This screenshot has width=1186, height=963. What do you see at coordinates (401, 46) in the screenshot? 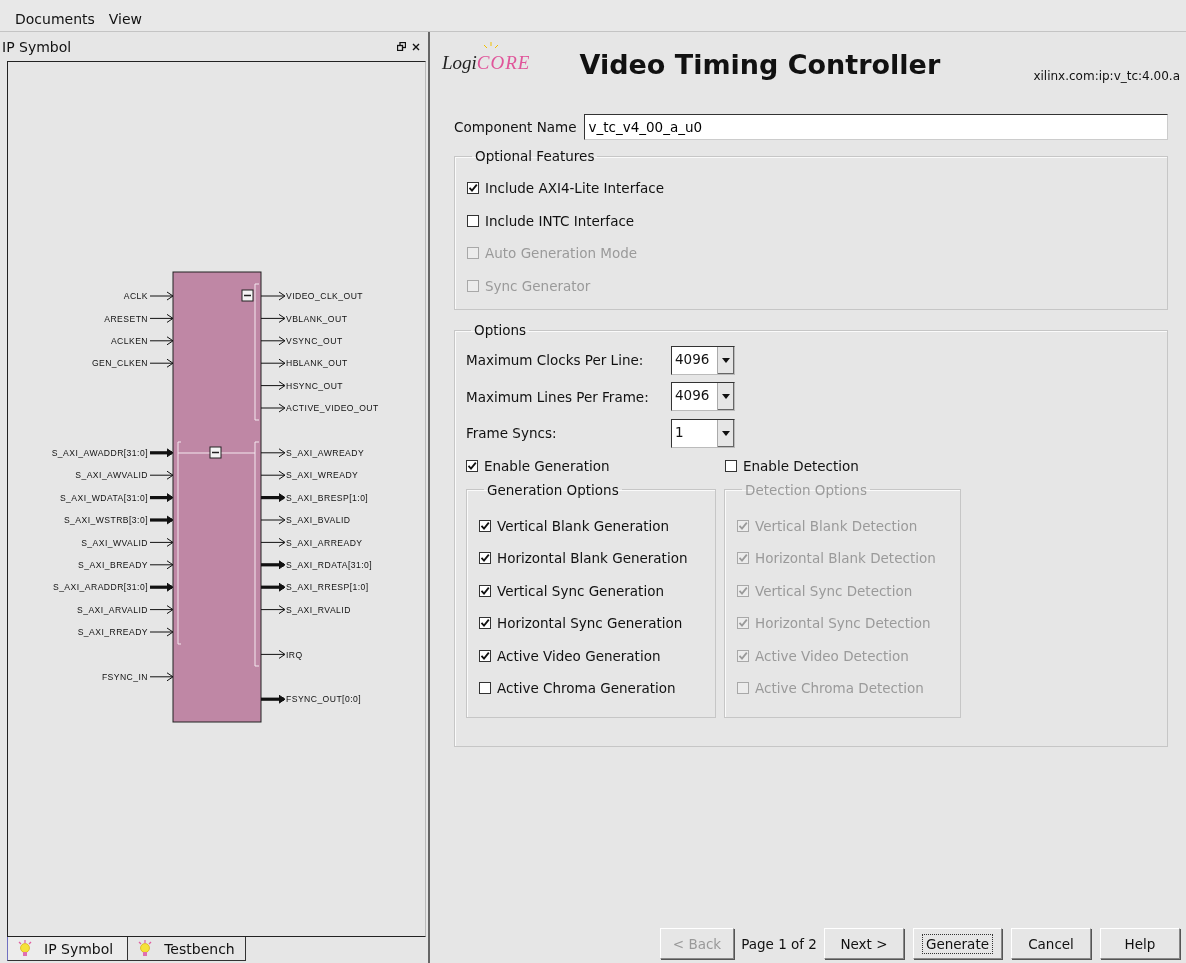
I see `restore-icon` at bounding box center [401, 46].